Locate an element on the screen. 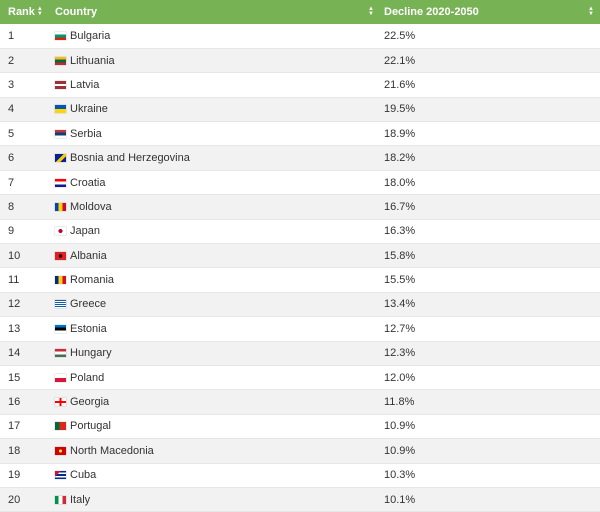 This screenshot has width=600, height=512. table-row: 19 Cuba 10.3% is located at coordinates (300, 475).